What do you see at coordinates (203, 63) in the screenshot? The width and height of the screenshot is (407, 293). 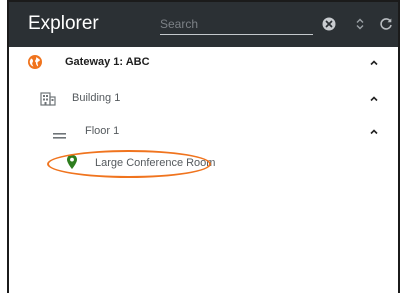 I see `tree-item-gateway: Gateway 1: ABC` at bounding box center [203, 63].